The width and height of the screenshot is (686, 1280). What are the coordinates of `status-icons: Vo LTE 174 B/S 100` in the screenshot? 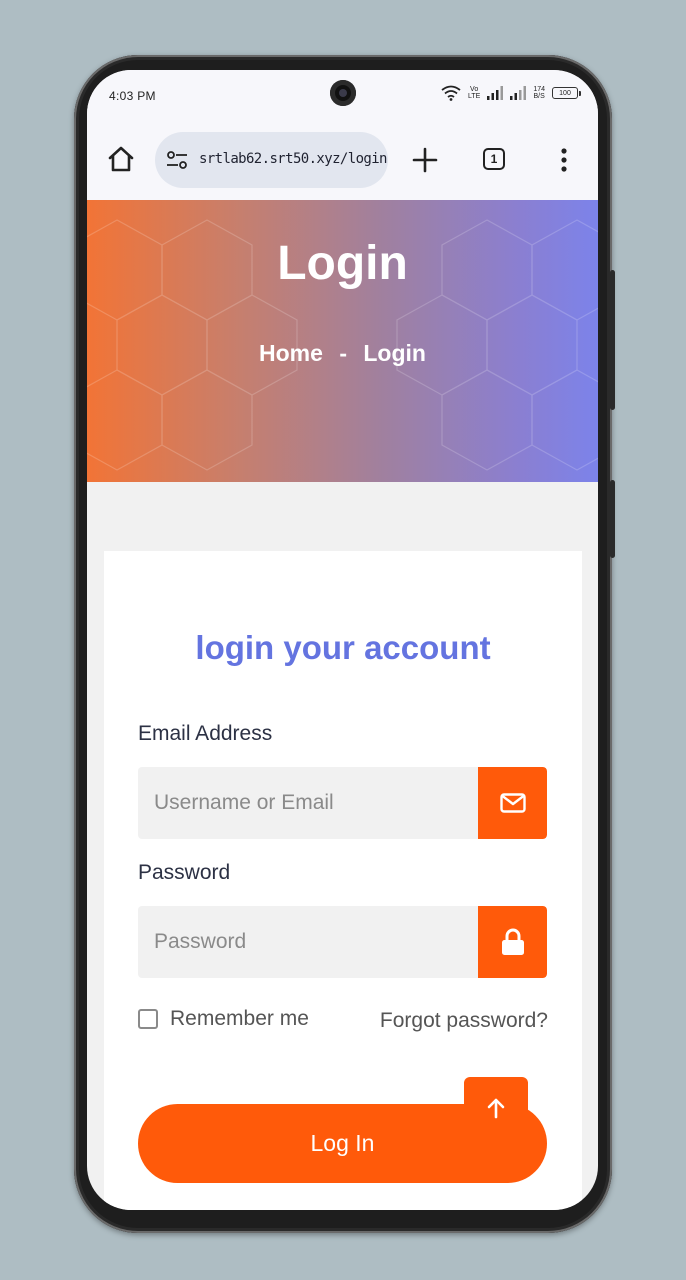 It's located at (511, 93).